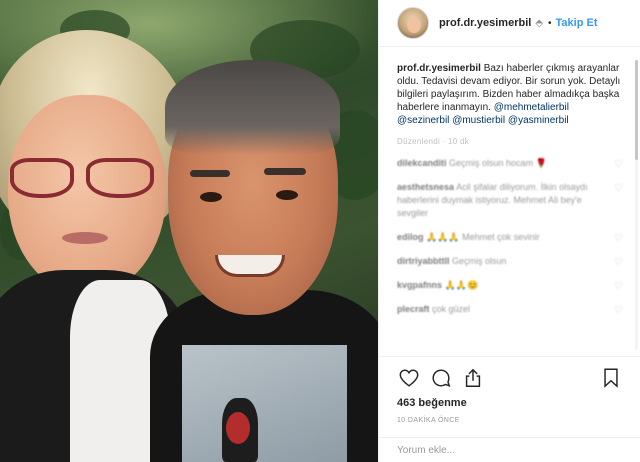 This screenshot has width=640, height=462. What do you see at coordinates (510, 420) in the screenshot?
I see `post-timestamp: 10 DAKİKA ÖNCE` at bounding box center [510, 420].